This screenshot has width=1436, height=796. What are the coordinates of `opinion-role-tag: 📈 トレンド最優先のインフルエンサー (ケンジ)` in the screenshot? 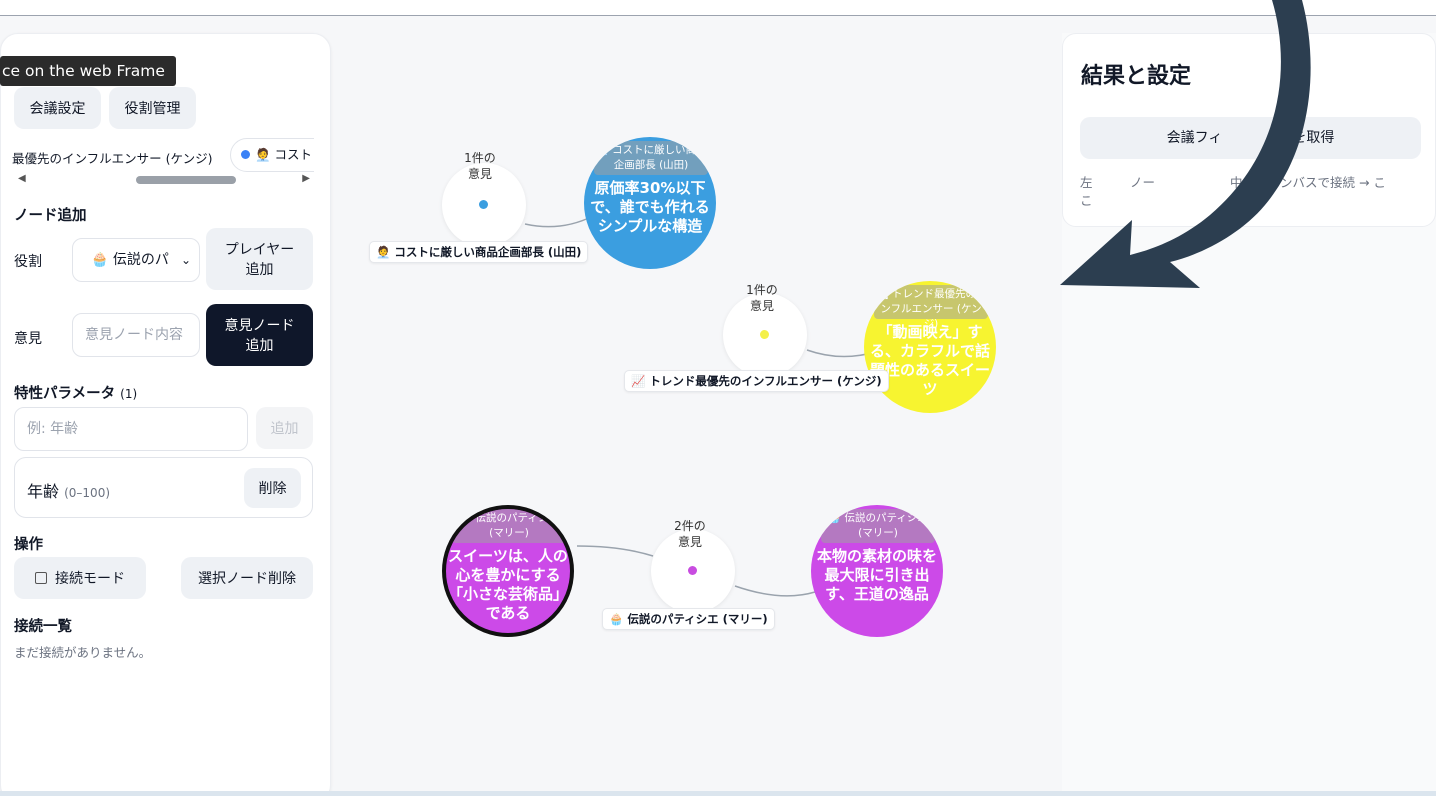 It's located at (931, 307).